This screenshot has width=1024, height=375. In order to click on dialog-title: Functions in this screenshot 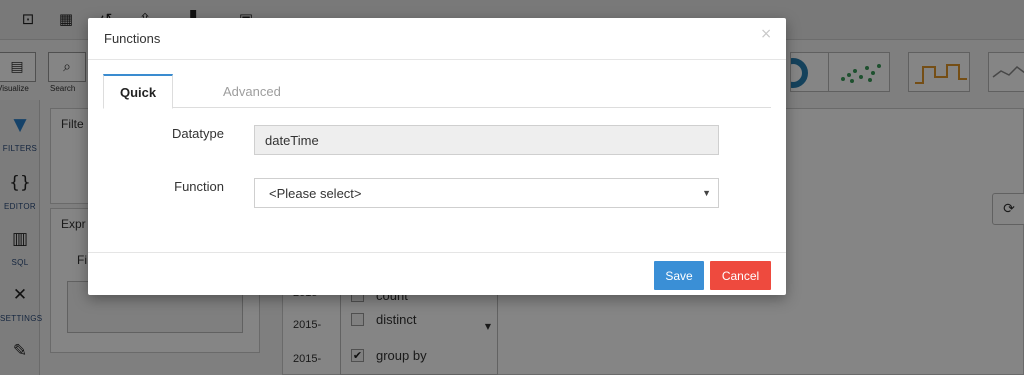, I will do `click(132, 38)`.